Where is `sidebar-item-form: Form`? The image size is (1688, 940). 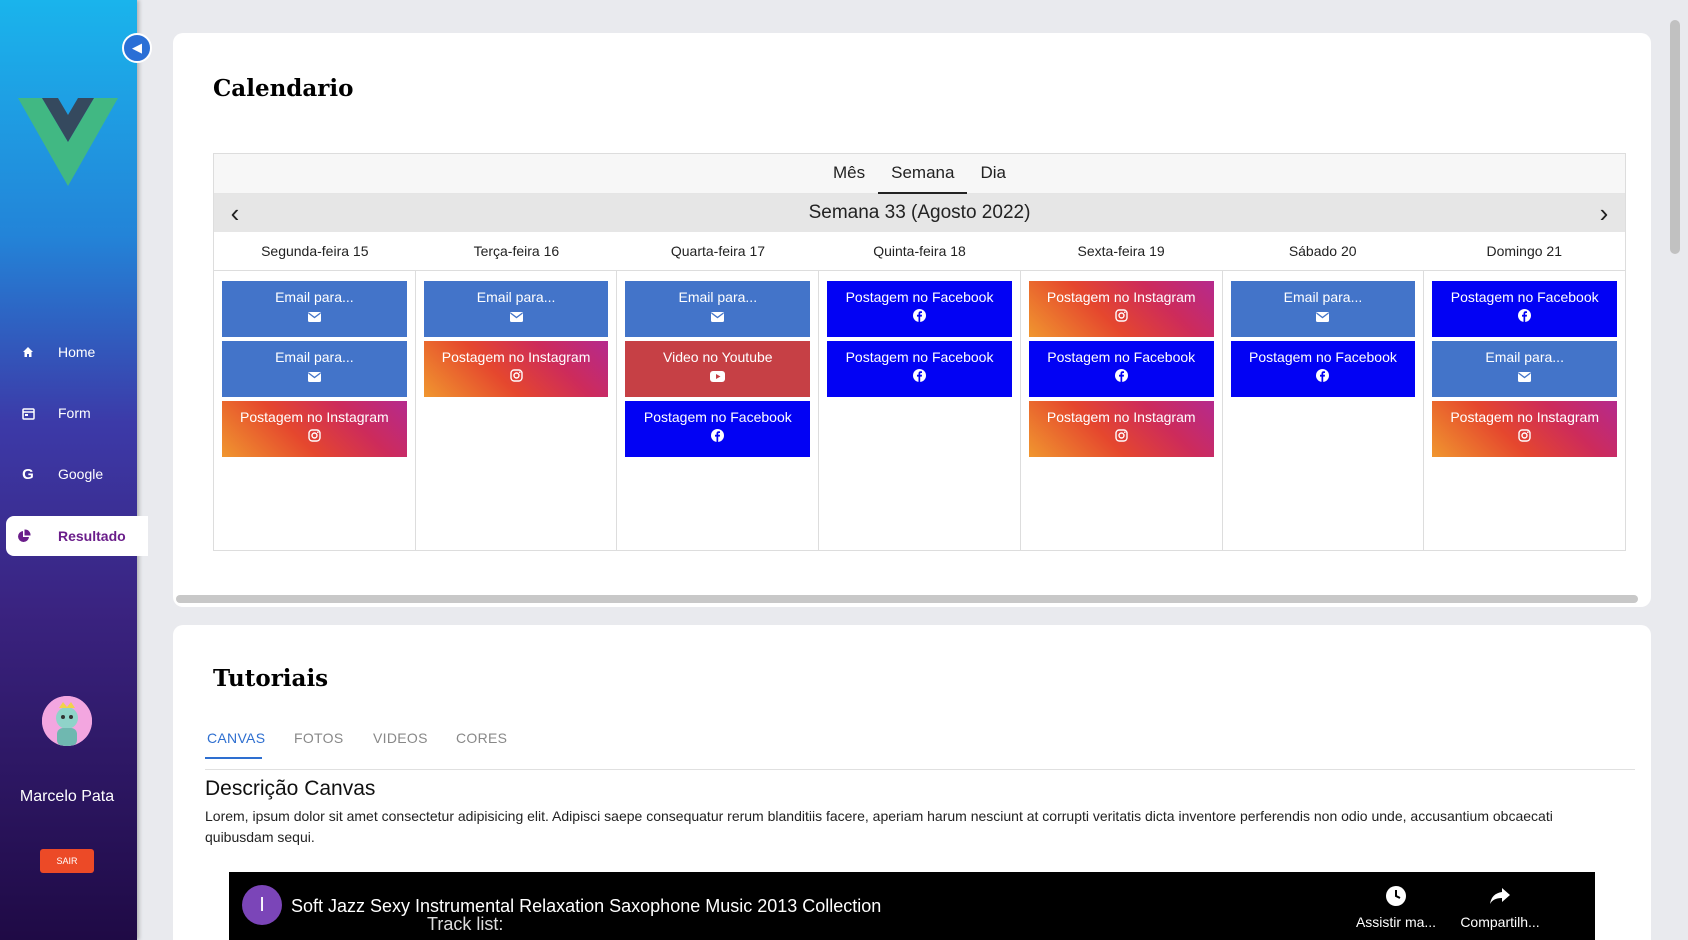 sidebar-item-form: Form is located at coordinates (68, 413).